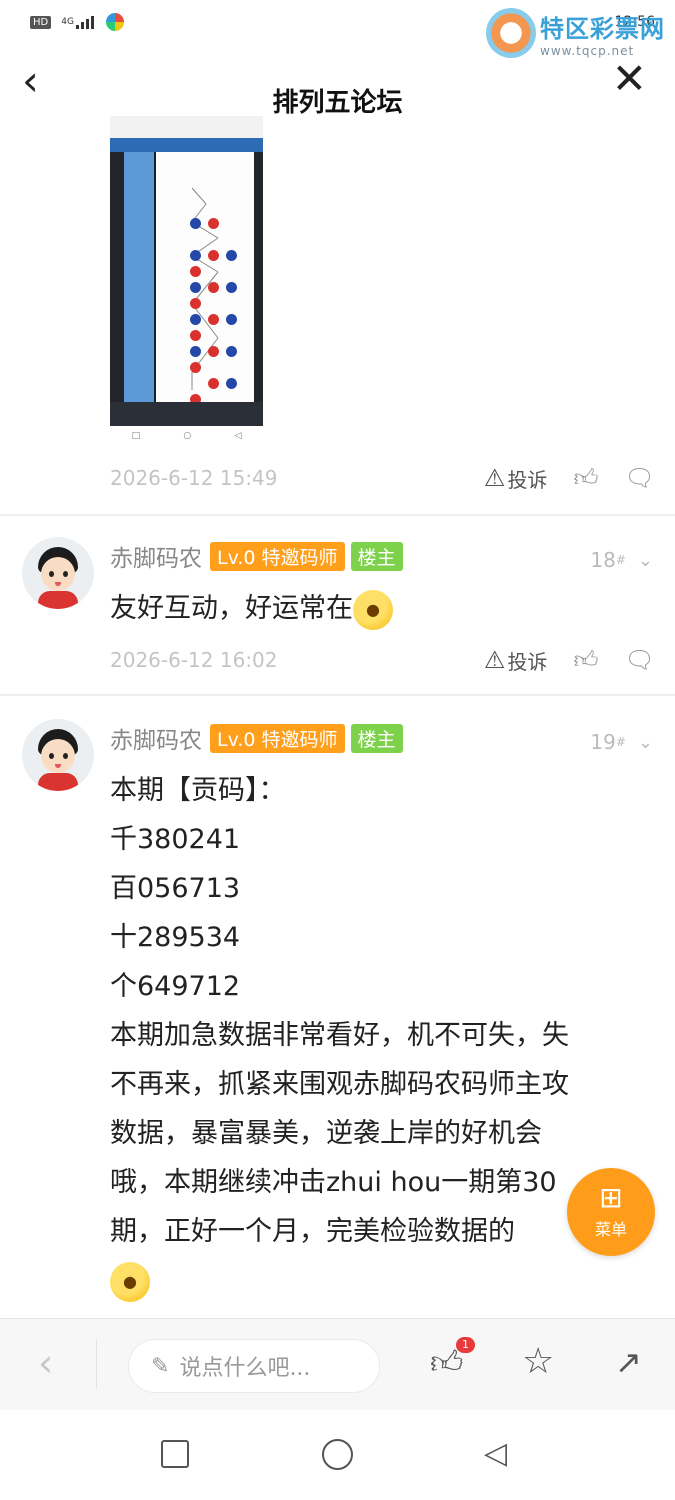 The height and width of the screenshot is (1500, 675). What do you see at coordinates (186, 145) in the screenshot?
I see `image-subbar` at bounding box center [186, 145].